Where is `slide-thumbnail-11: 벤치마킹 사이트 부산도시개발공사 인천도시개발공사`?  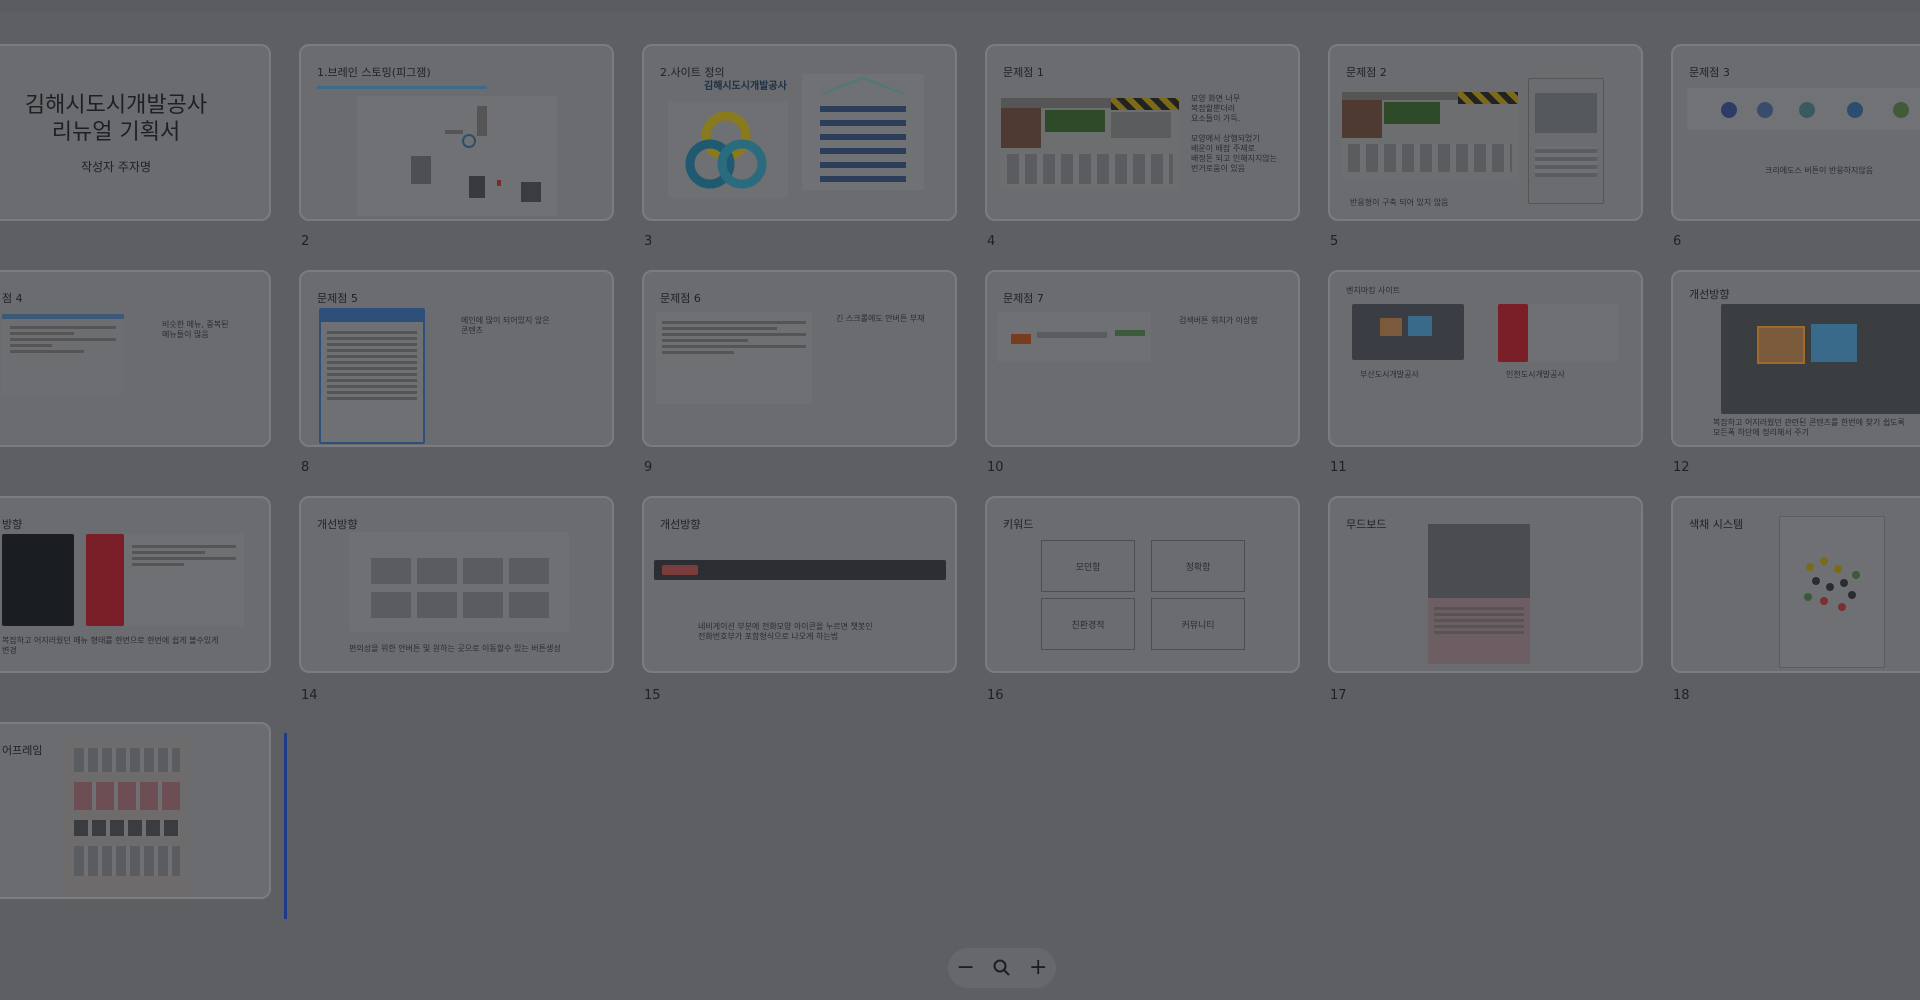 slide-thumbnail-11: 벤치마킹 사이트 부산도시개발공사 인천도시개발공사 is located at coordinates (1485, 358).